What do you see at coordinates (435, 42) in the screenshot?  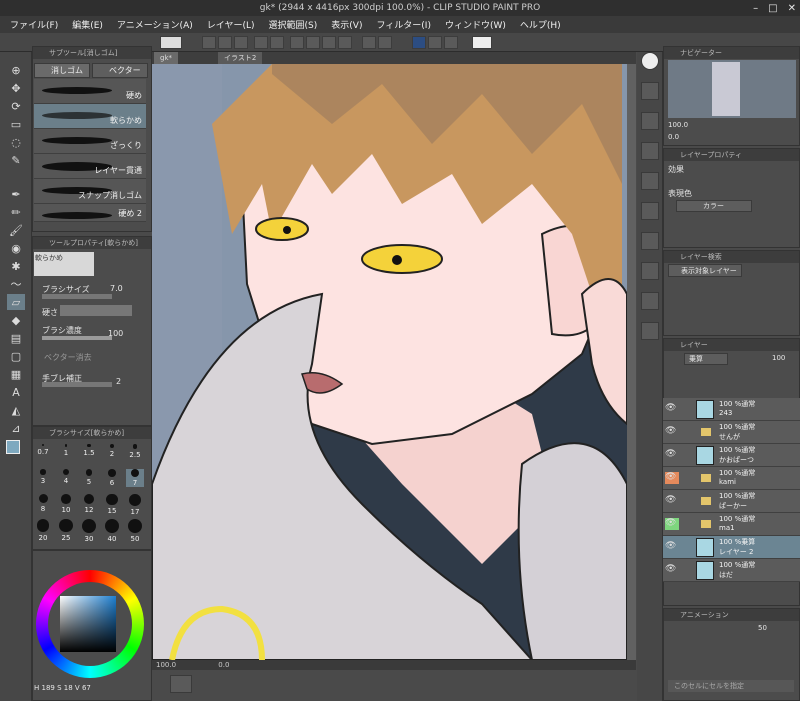 I see `snap-grid-icon` at bounding box center [435, 42].